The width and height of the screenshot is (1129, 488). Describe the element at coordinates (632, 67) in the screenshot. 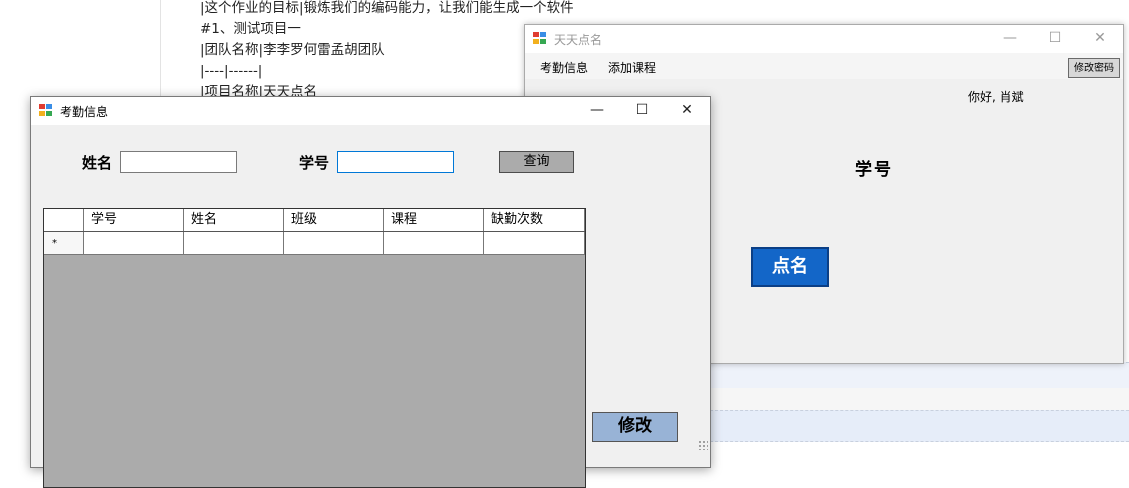

I see `menu-item-add-course: 添加课程` at that location.